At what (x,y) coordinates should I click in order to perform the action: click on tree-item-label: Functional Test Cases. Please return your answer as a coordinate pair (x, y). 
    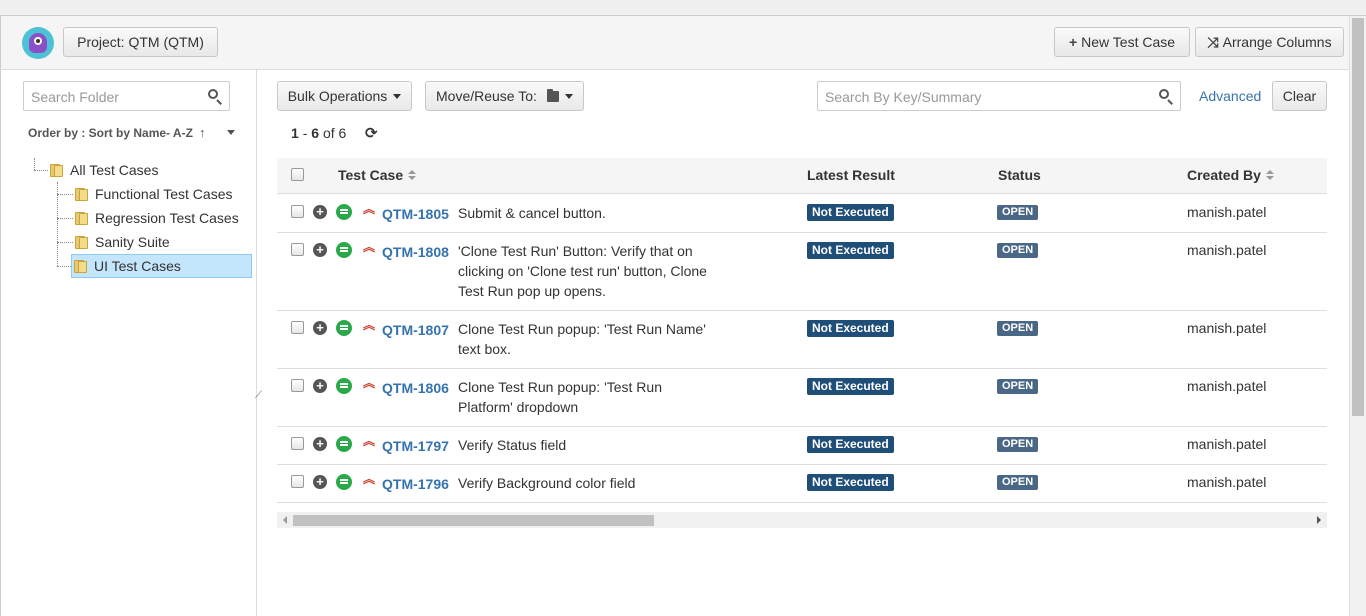
    Looking at the image, I should click on (164, 194).